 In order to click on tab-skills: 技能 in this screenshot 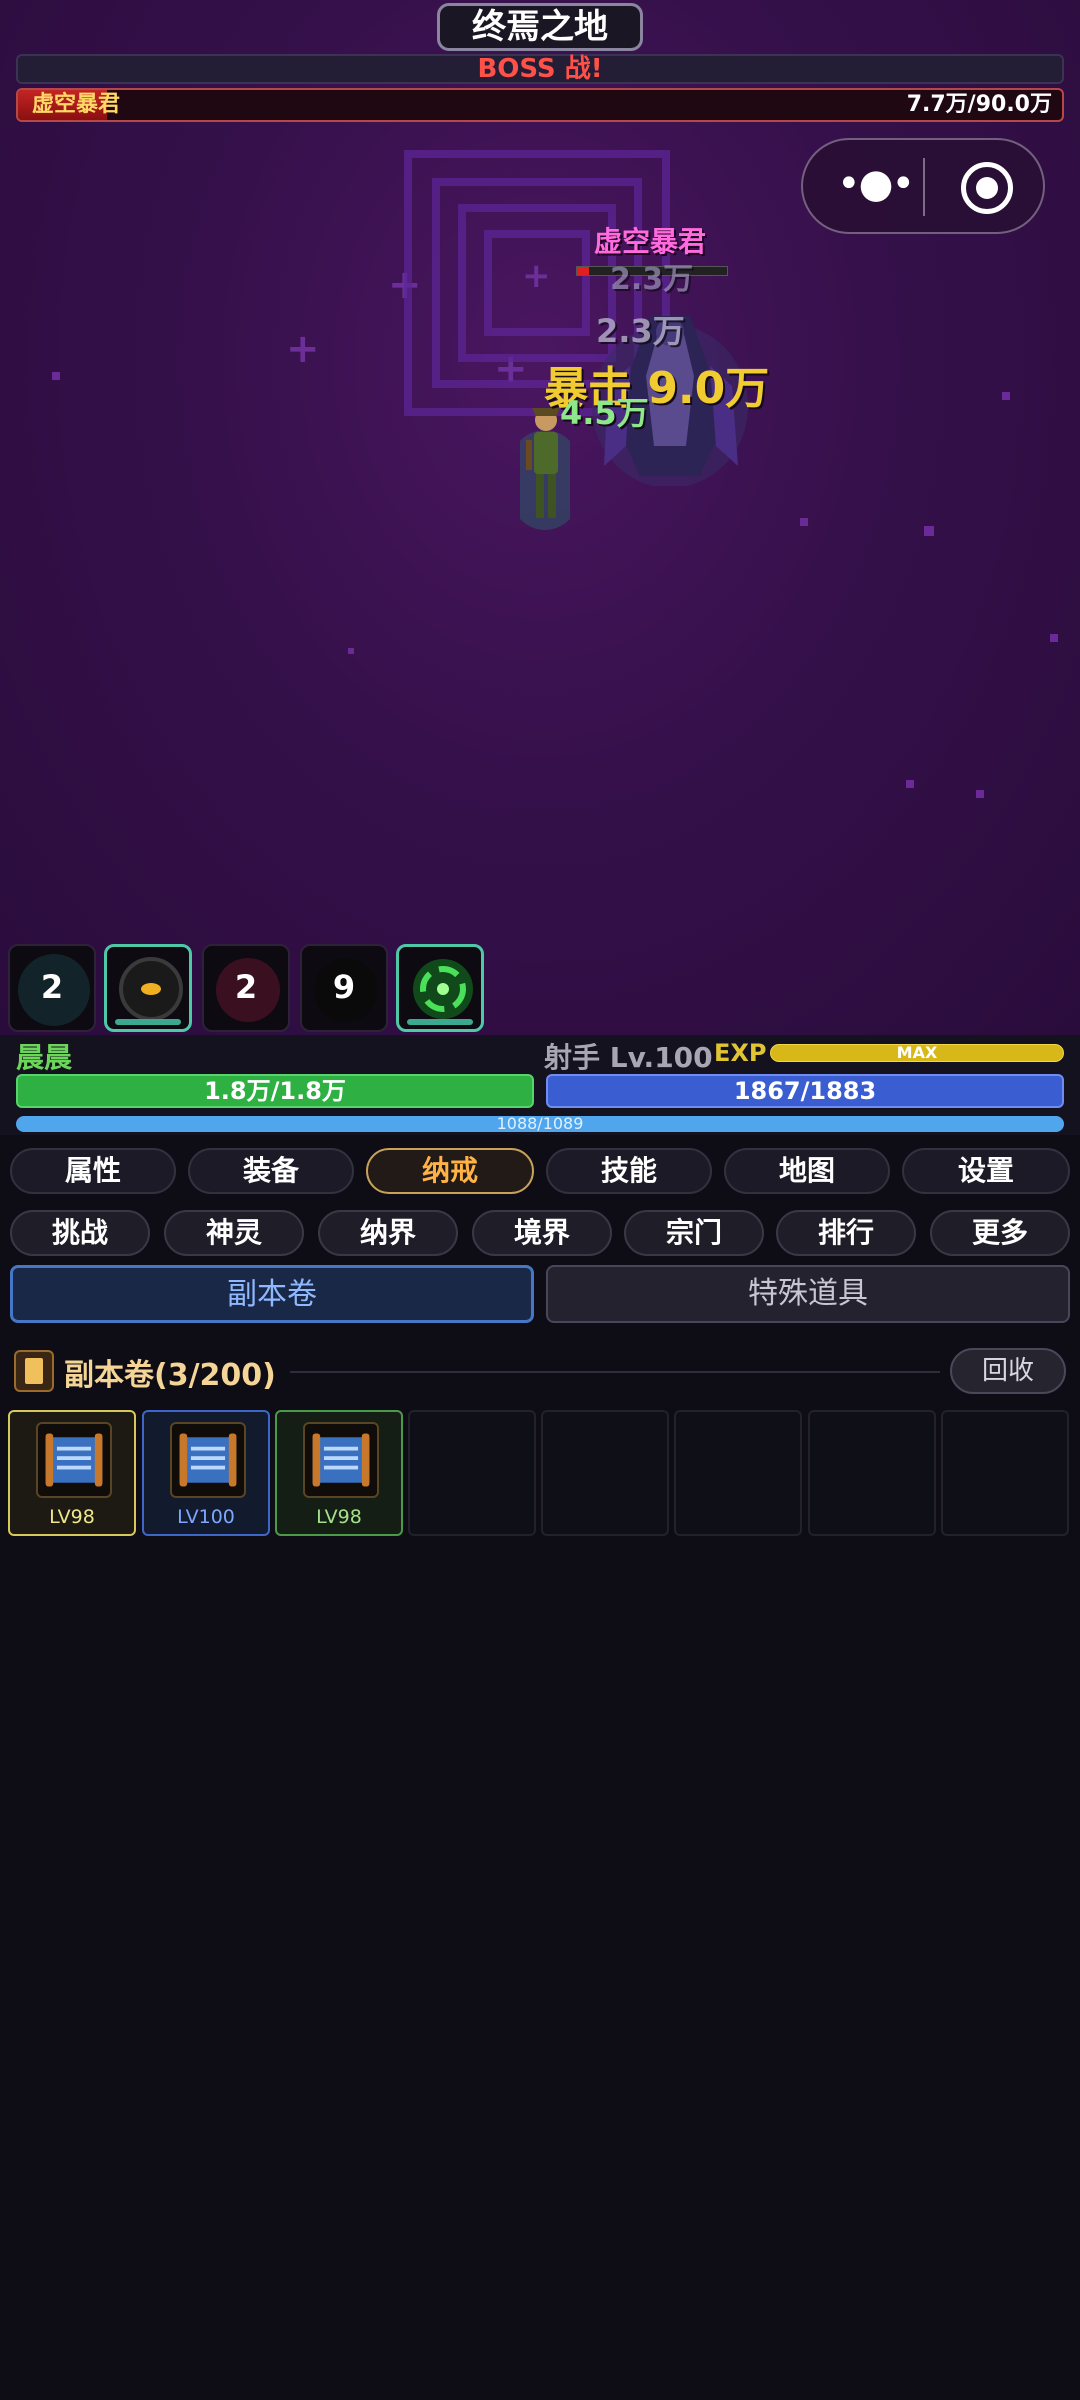, I will do `click(629, 1171)`.